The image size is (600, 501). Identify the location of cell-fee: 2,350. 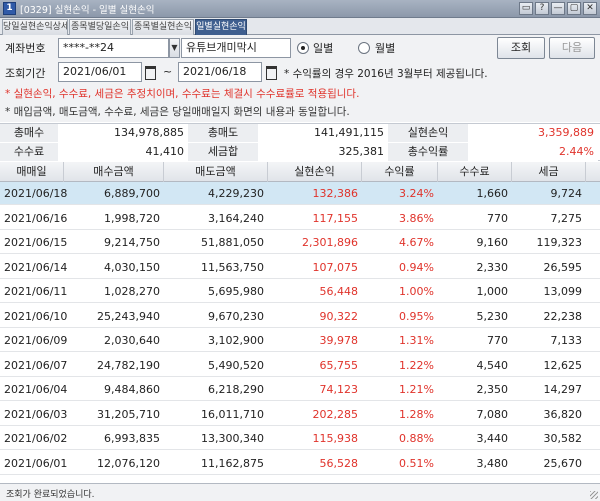
(492, 389).